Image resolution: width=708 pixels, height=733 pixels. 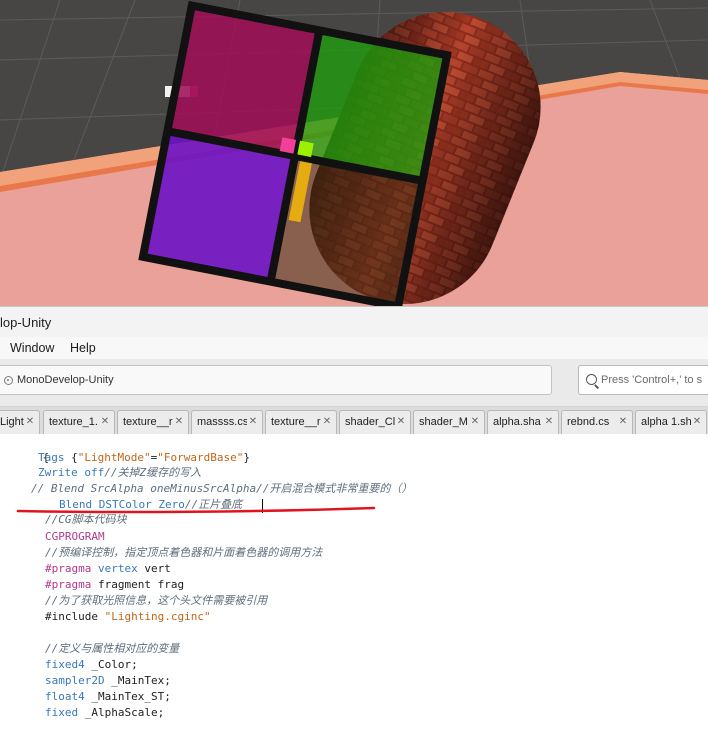 I want to click on code-line: Zwrite off//关掉Z缓存的写入, so click(x=120, y=472).